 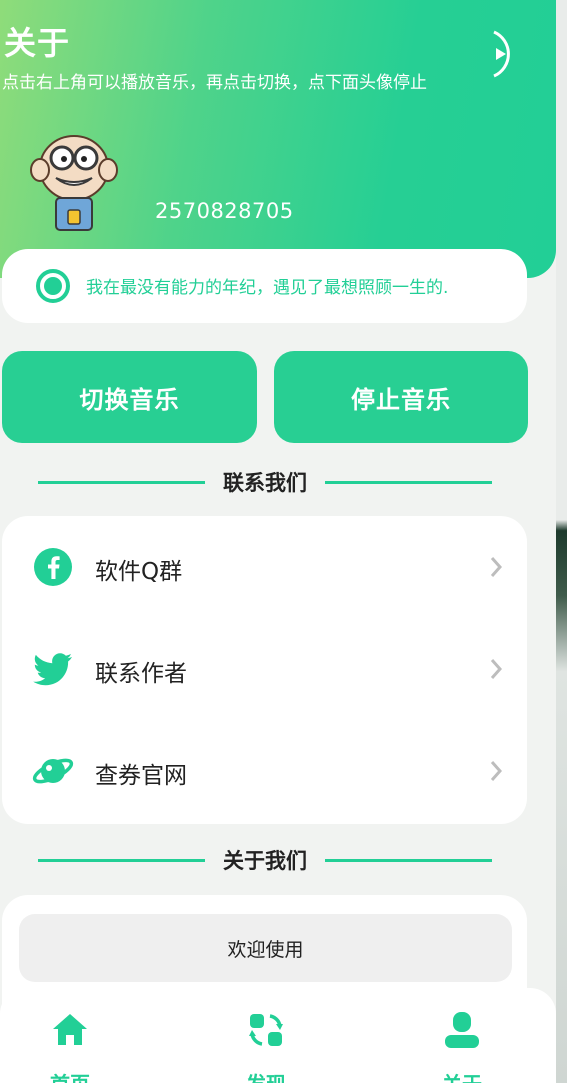 What do you see at coordinates (74, 180) in the screenshot?
I see `avatar` at bounding box center [74, 180].